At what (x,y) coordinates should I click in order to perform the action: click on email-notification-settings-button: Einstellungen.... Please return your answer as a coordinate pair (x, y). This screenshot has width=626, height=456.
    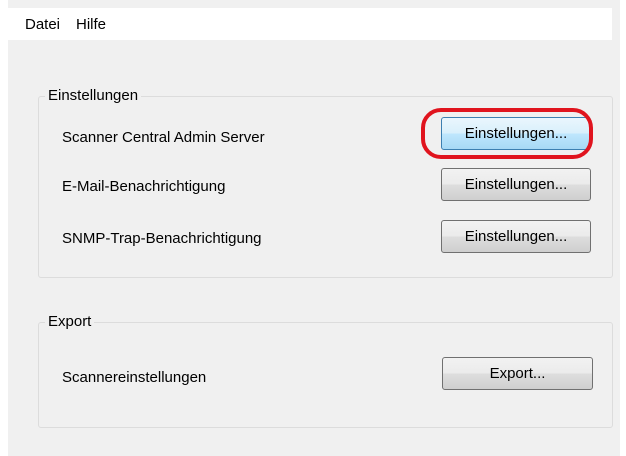
    Looking at the image, I should click on (516, 184).